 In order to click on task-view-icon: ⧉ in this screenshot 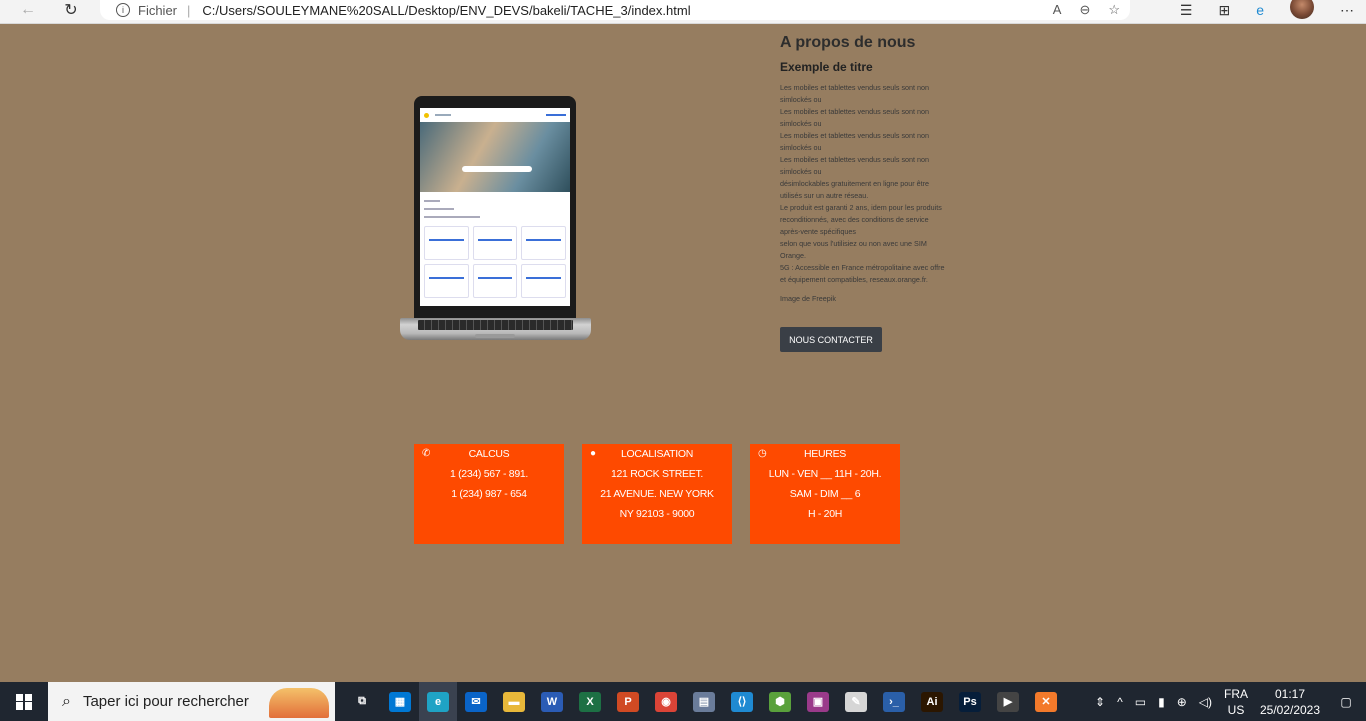, I will do `click(362, 701)`.